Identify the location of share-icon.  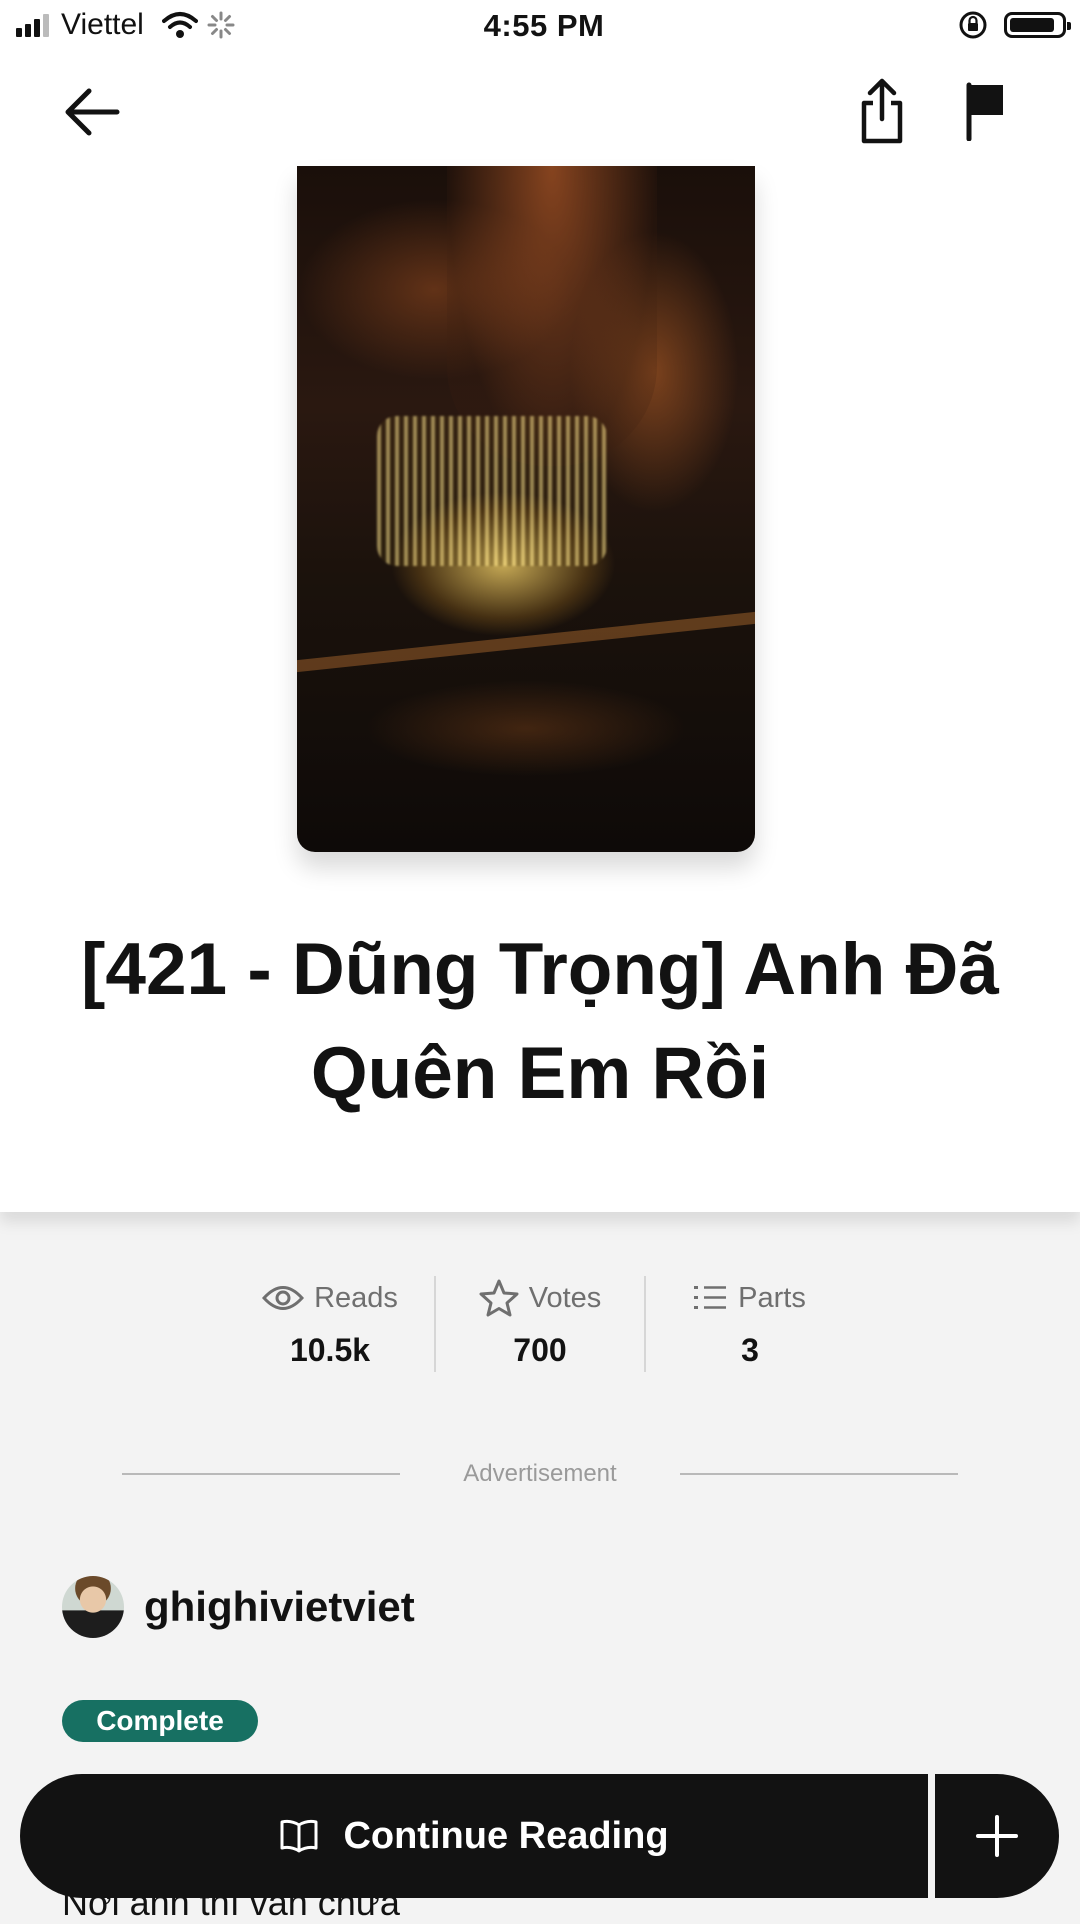
(882, 111).